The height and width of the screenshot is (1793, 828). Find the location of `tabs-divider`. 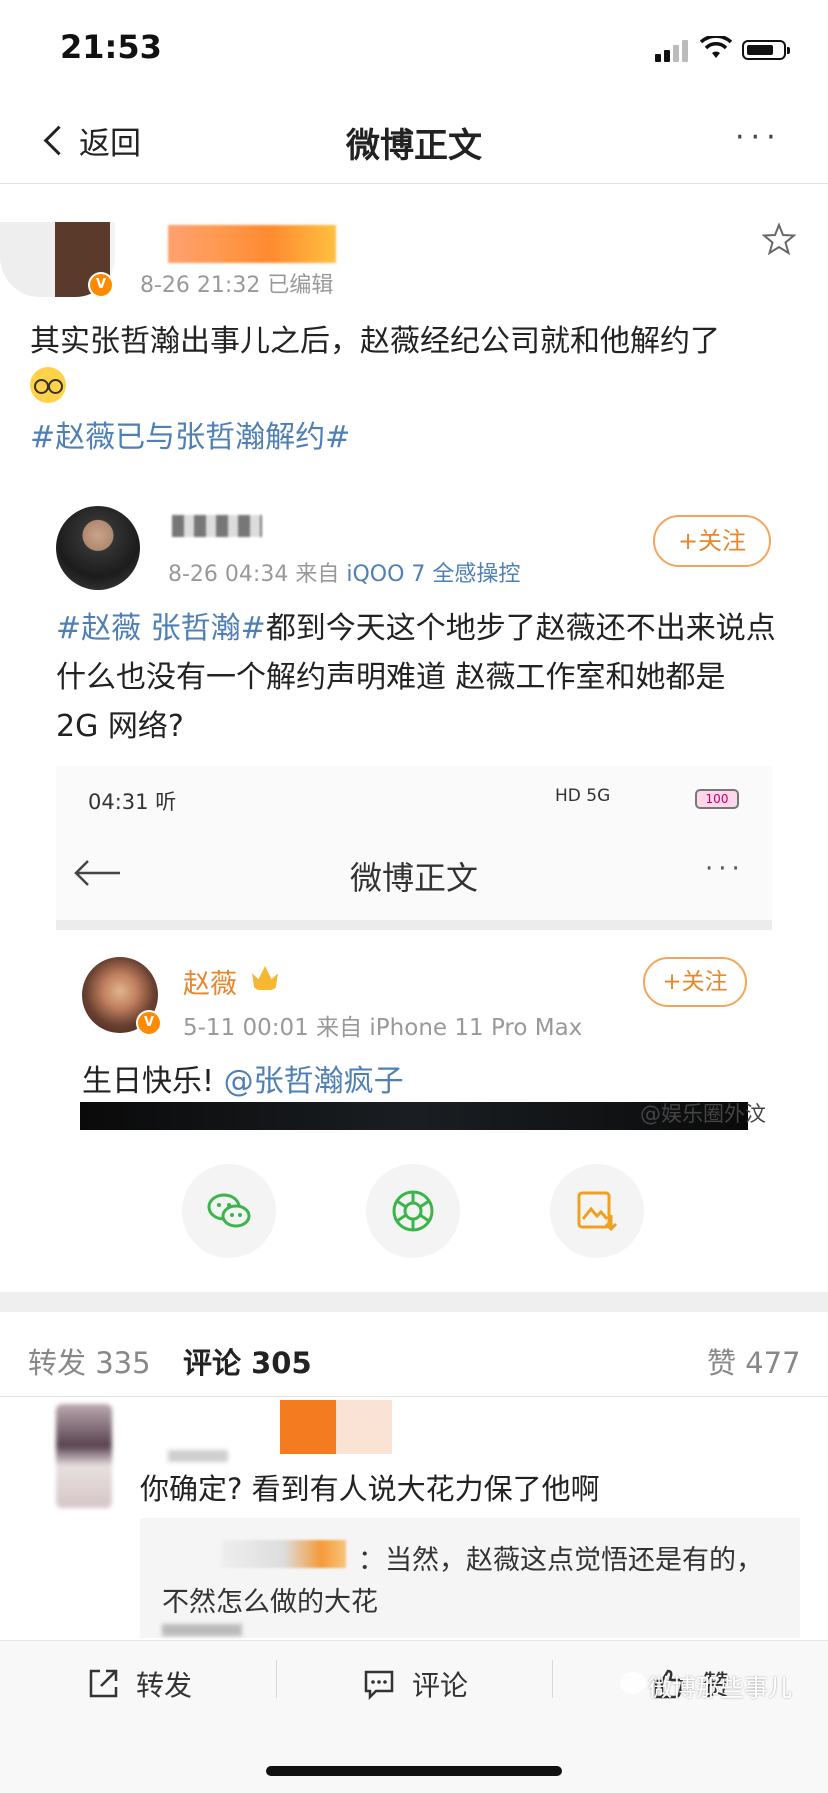

tabs-divider is located at coordinates (414, 1396).